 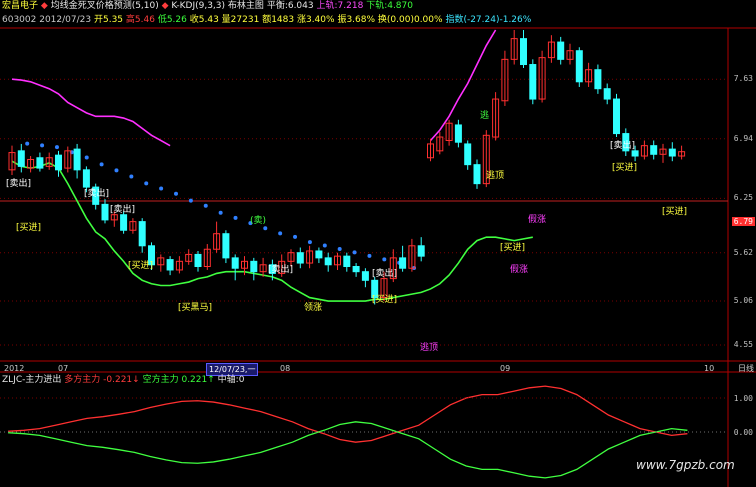 I want to click on price-tick: 6.25, so click(x=743, y=198).